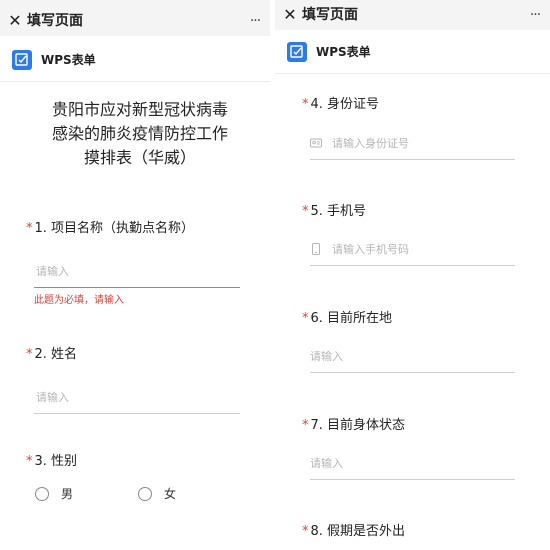 The image size is (550, 550). I want to click on question-label-id-number: * 4. 身份证号, so click(340, 105).